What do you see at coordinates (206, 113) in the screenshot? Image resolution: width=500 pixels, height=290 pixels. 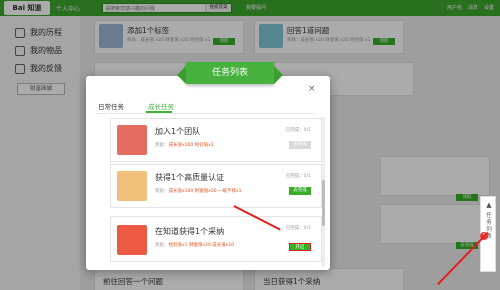 I see `tab-divider` at bounding box center [206, 113].